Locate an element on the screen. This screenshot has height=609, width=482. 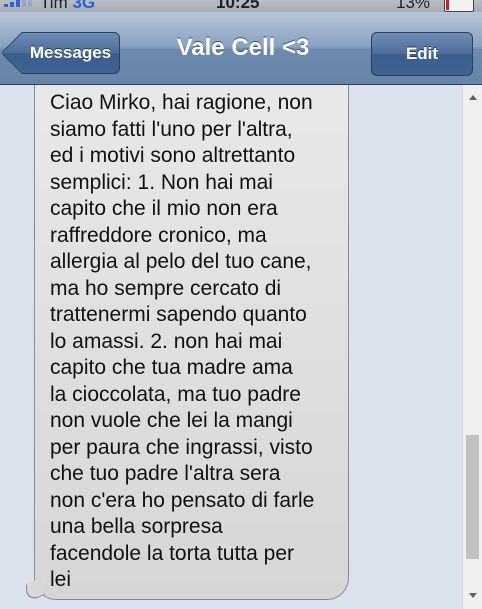
vertical-scrollbar is located at coordinates (472, 347).